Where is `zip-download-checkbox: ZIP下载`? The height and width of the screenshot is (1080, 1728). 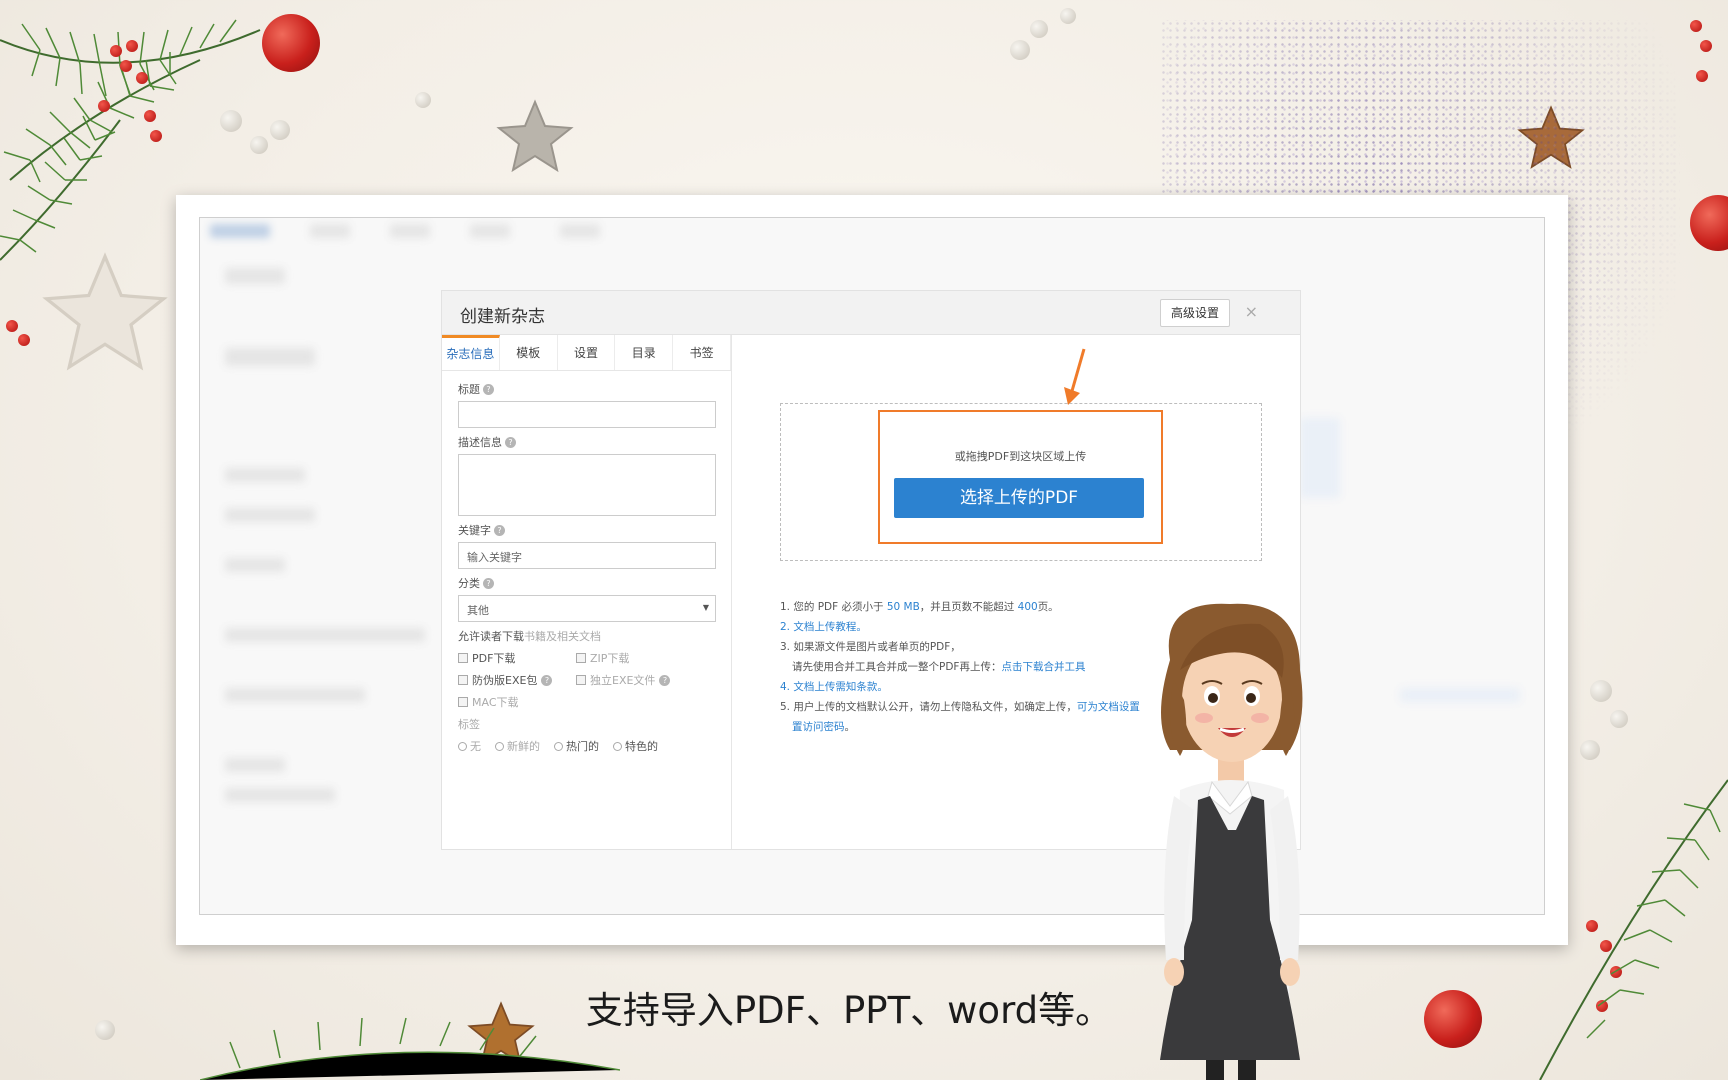
zip-download-checkbox: ZIP下载 is located at coordinates (635, 658).